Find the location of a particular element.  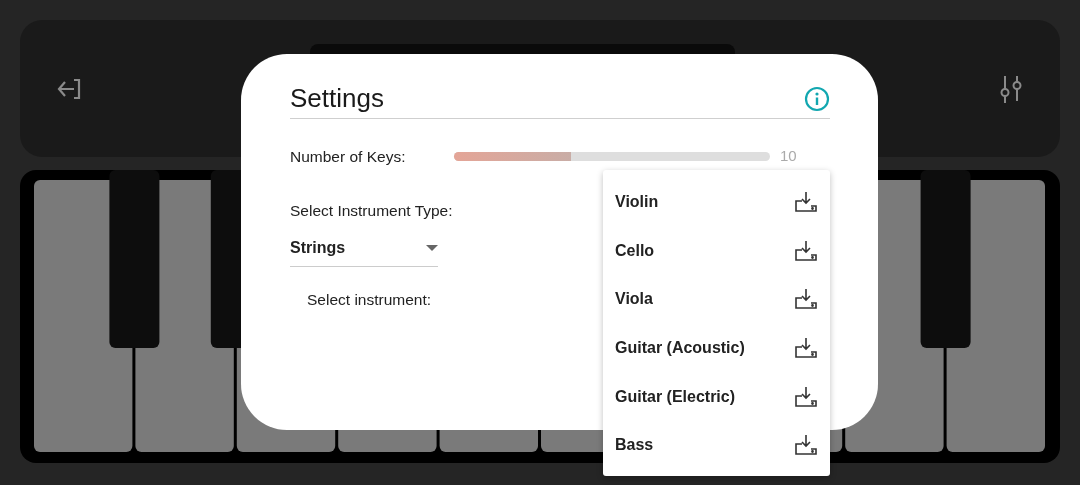

instrument-menu-item: Guitar (Acoustic) is located at coordinates (716, 348).